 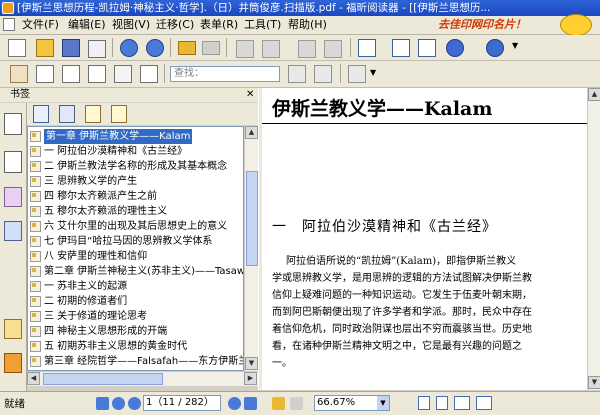 I want to click on bookmark-item: 二 伊斯兰教法学名称的形成及其基本概念, so click(x=136, y=166).